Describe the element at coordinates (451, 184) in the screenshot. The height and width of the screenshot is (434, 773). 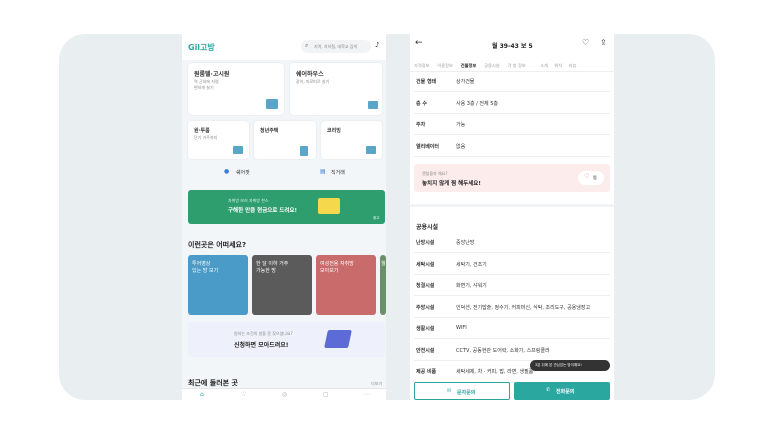
I see `promo-title: 놓치지 않게 찜 해두세요!` at that location.